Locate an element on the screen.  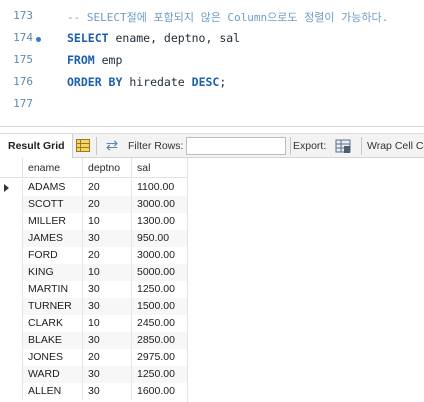
table-row: MILLER 10 1300.00 is located at coordinates (94, 221).